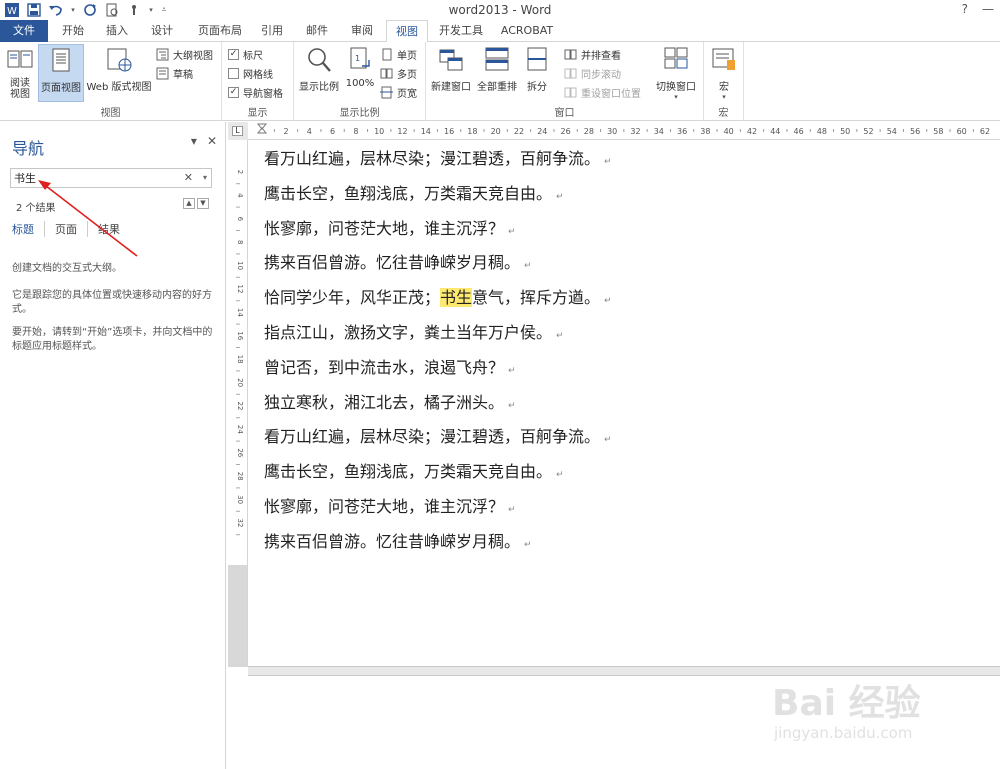  Describe the element at coordinates (110, 113) in the screenshot. I see `views-group-label: 视图` at that location.